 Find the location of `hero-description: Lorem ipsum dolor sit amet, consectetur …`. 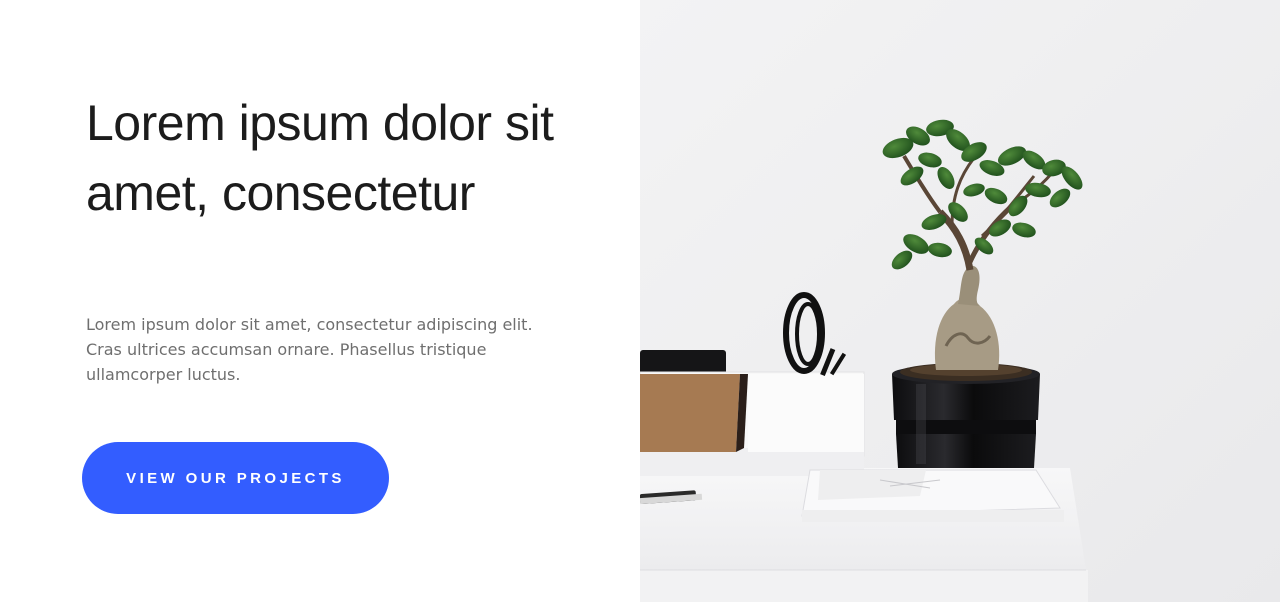

hero-description: Lorem ipsum dolor sit amet, consectetur … is located at coordinates (309, 349).